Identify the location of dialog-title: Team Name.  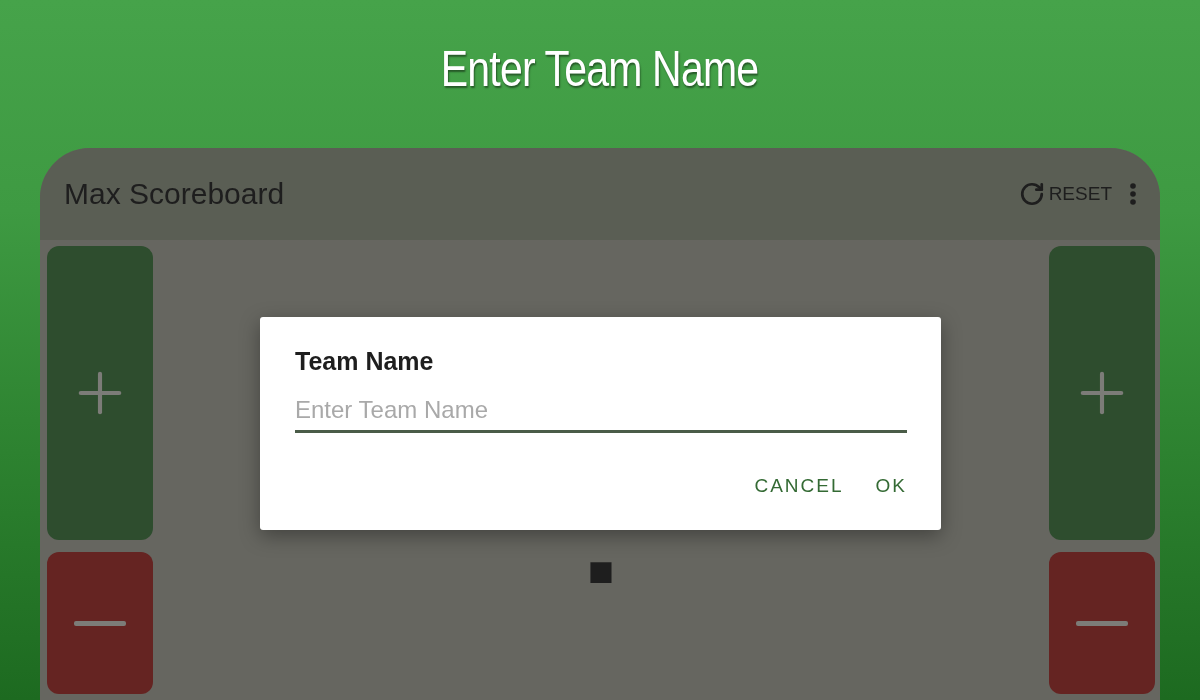
(365, 361).